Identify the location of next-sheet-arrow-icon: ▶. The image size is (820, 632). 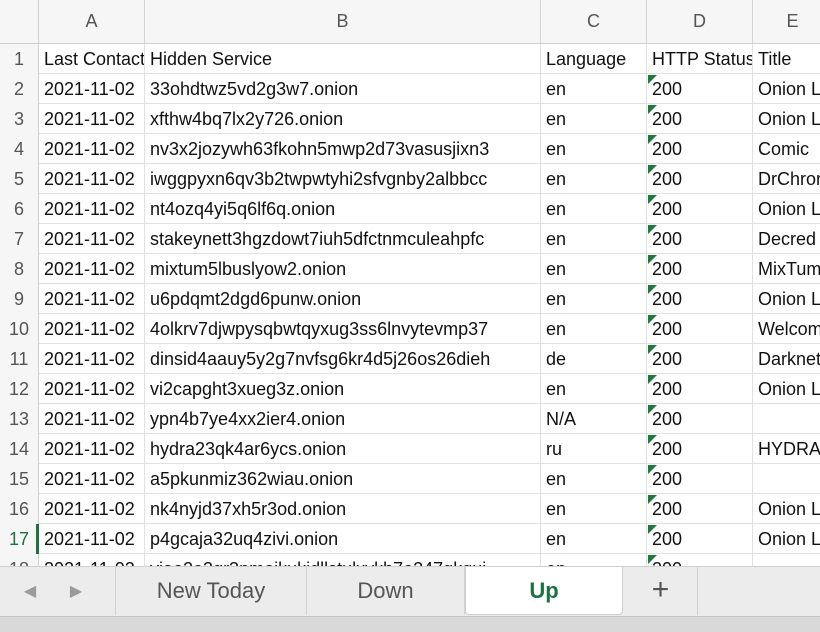
(76, 592).